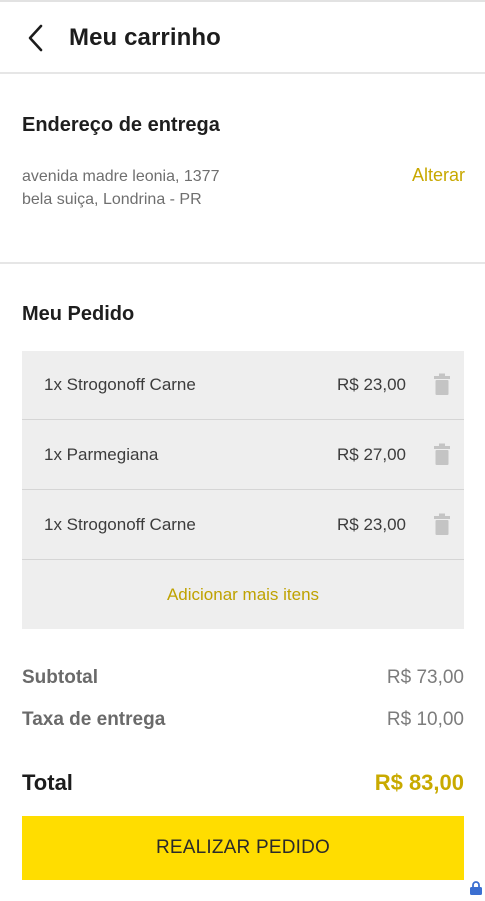 The height and width of the screenshot is (901, 485). Describe the element at coordinates (243, 455) in the screenshot. I see `order-item-row: 1x Parmegiana R$ 27,00` at that location.